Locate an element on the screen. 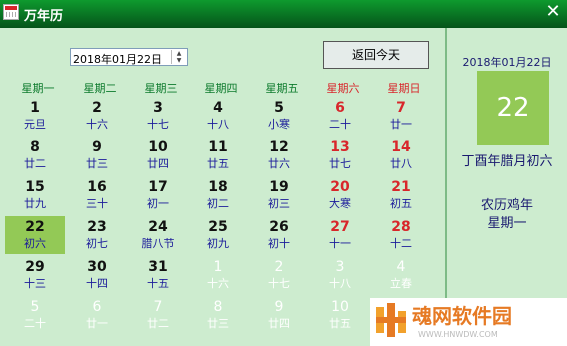 Image resolution: width=567 pixels, height=346 pixels. day-cell: 29 十三 is located at coordinates (35, 275).